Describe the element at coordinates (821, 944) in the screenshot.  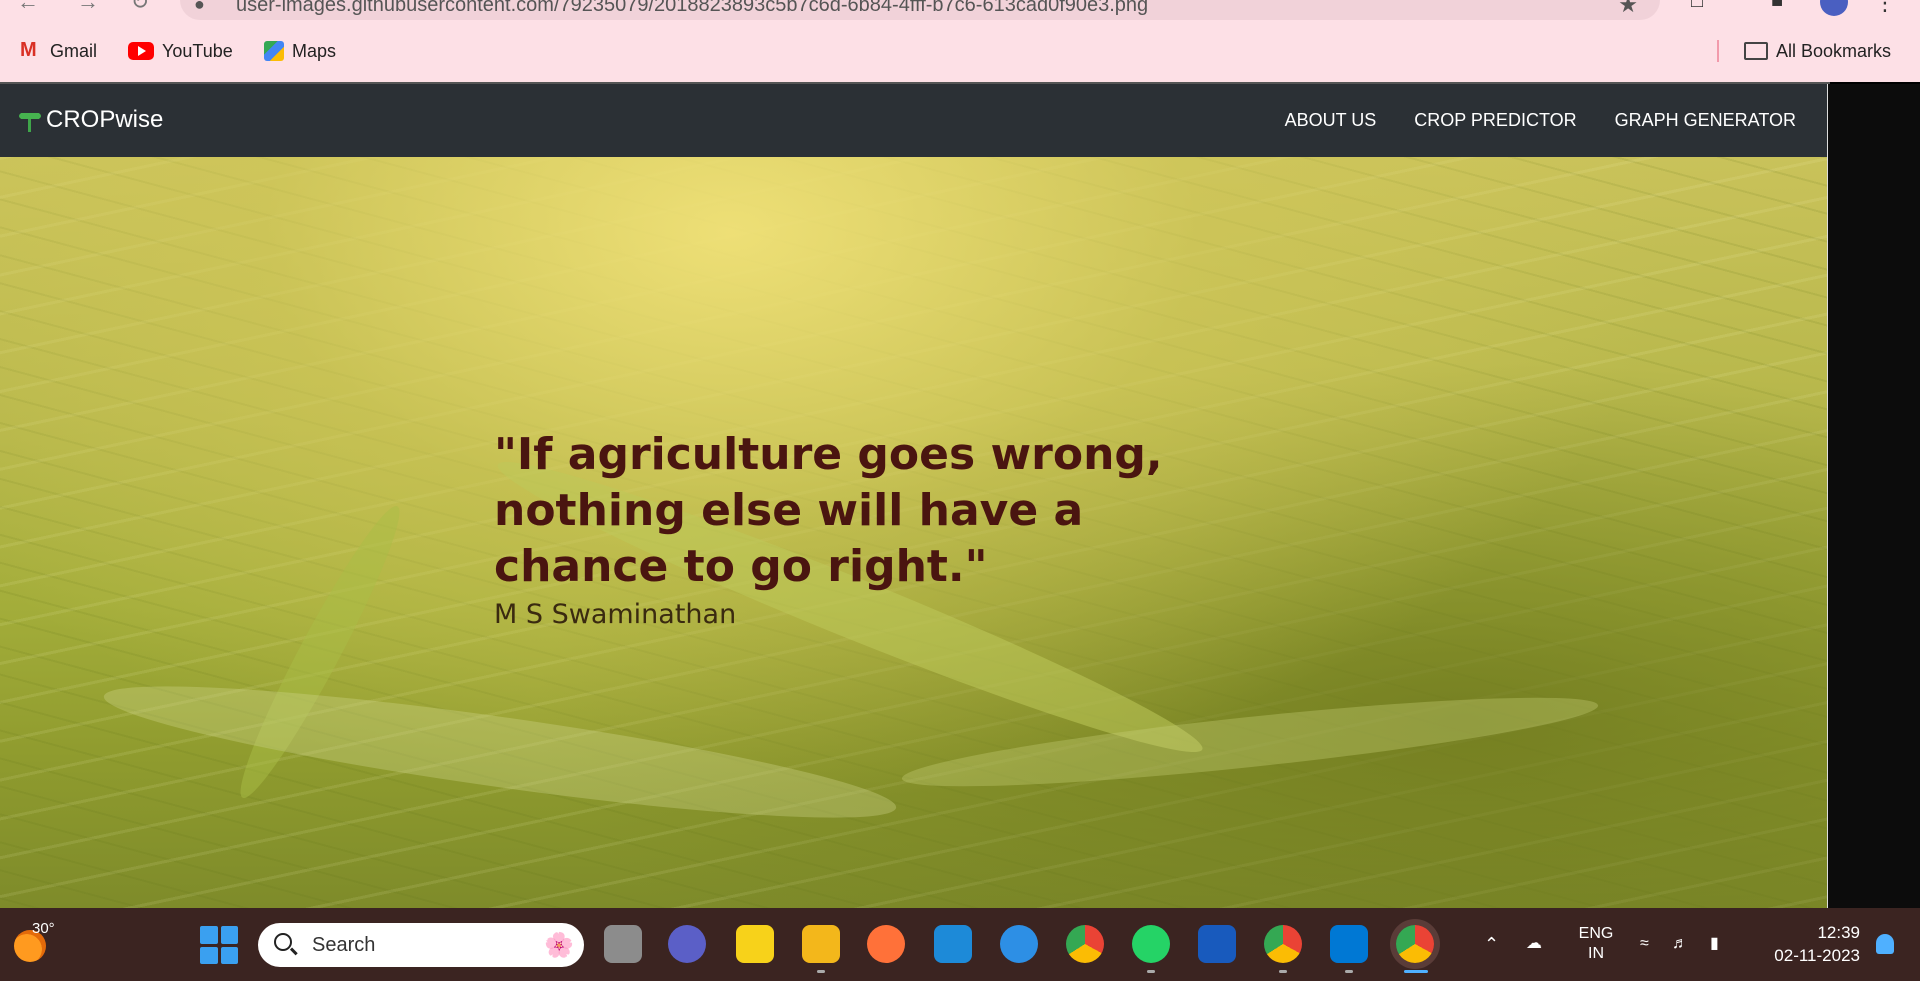
I see `file-explorer-icon` at that location.